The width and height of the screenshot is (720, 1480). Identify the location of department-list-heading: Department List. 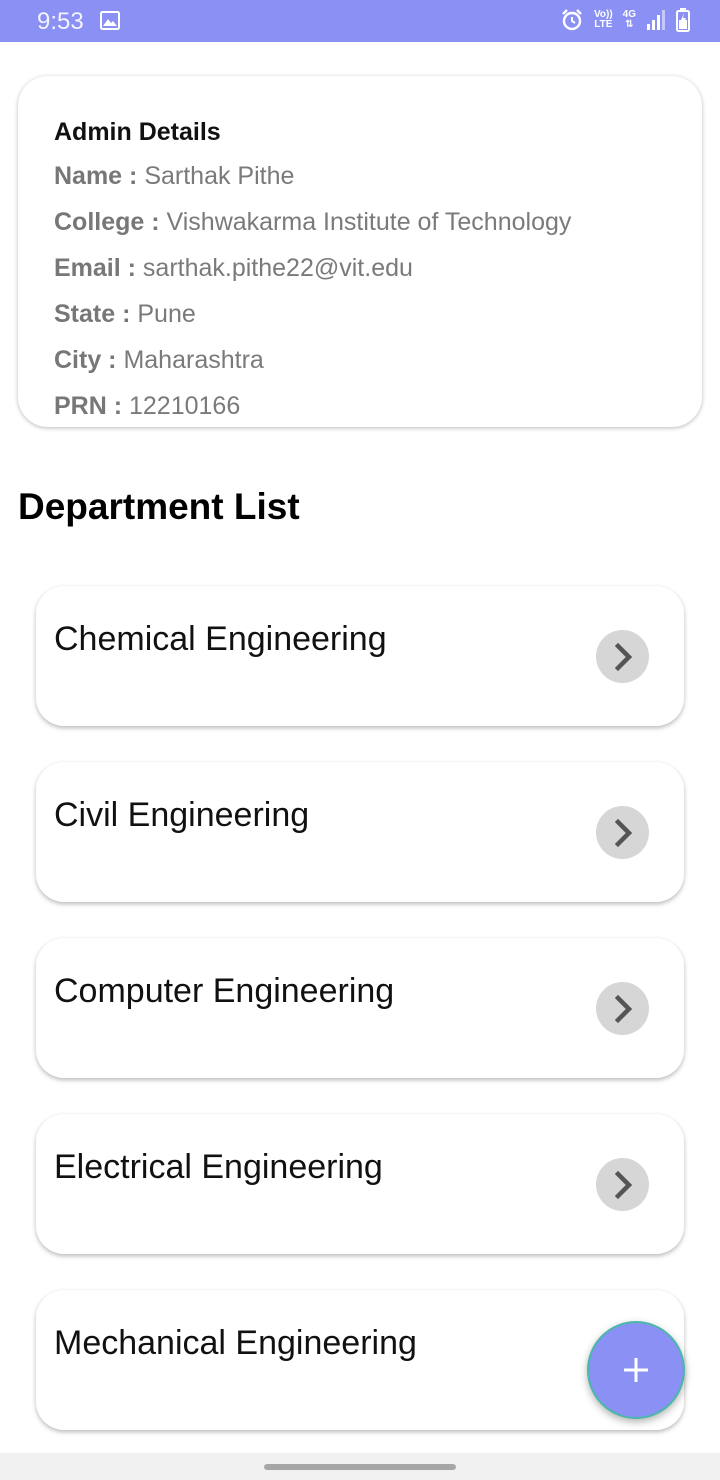
(159, 506).